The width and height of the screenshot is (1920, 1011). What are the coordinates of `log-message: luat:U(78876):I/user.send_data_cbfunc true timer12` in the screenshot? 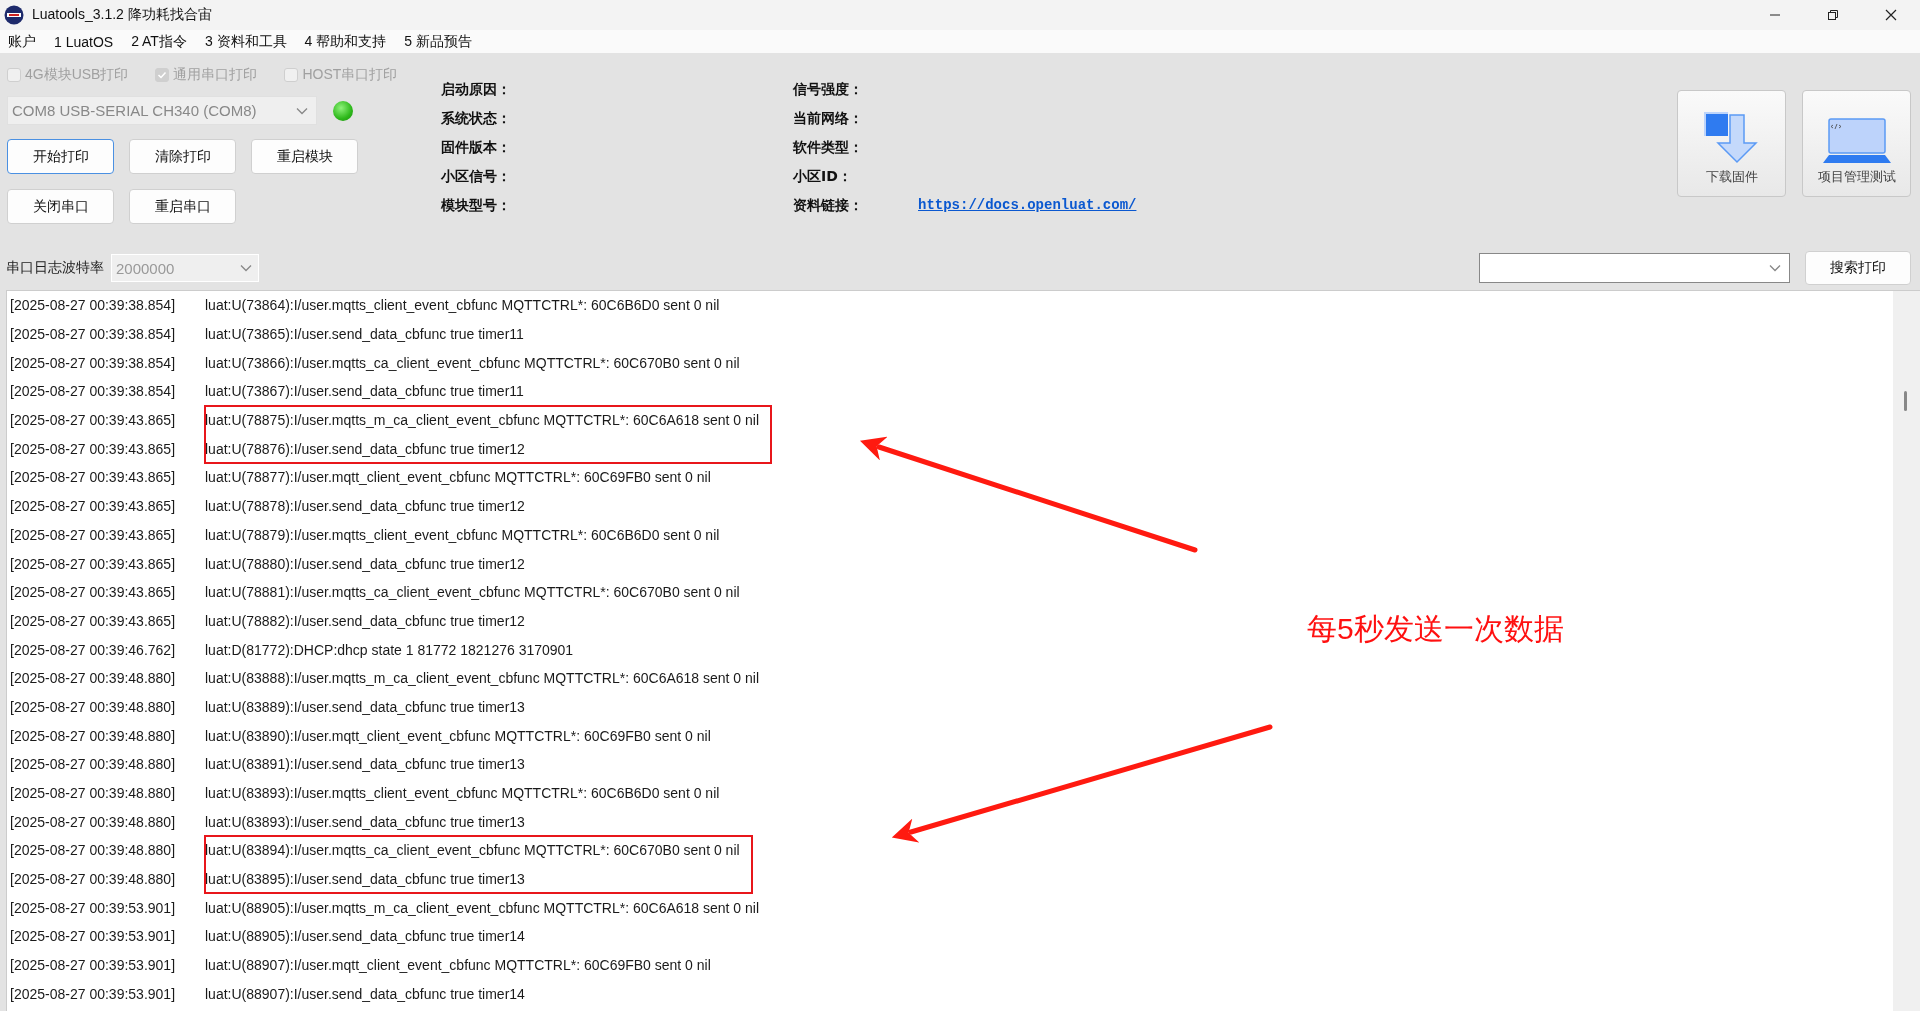 It's located at (365, 448).